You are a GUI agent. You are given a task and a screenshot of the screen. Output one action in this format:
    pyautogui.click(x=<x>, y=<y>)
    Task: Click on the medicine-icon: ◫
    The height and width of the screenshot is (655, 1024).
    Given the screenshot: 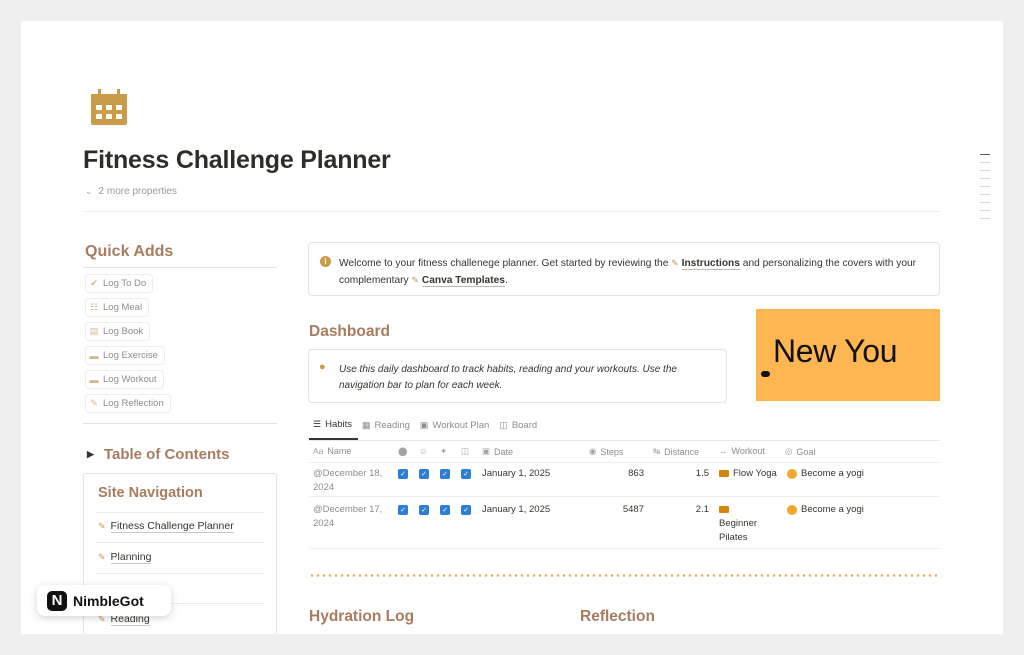 What is the action you would take?
    pyautogui.click(x=465, y=451)
    